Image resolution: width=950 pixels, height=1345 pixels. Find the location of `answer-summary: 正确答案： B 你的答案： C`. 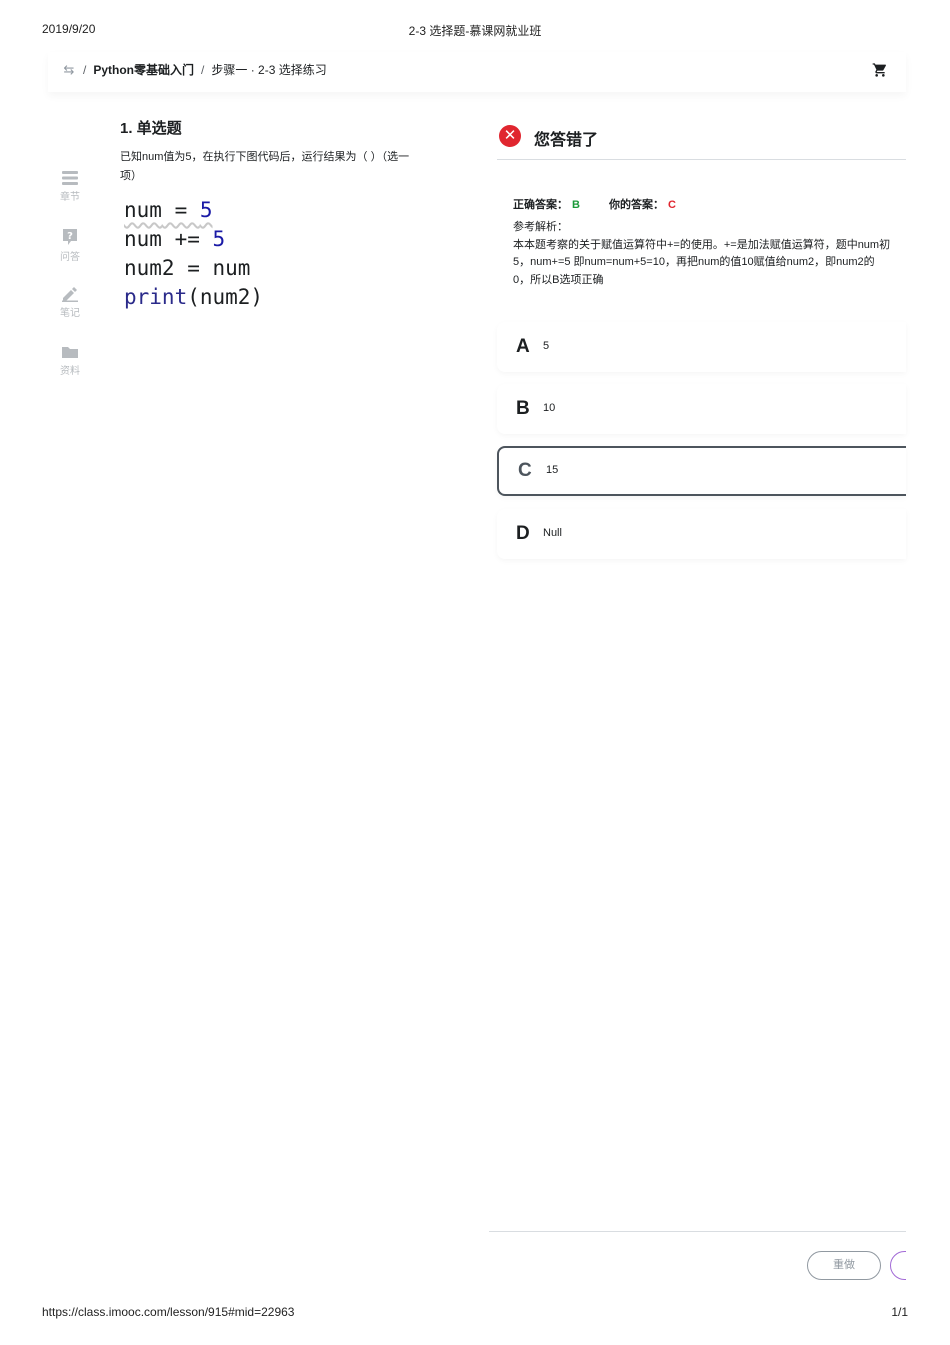

answer-summary: 正确答案： B 你的答案： C is located at coordinates (594, 204).